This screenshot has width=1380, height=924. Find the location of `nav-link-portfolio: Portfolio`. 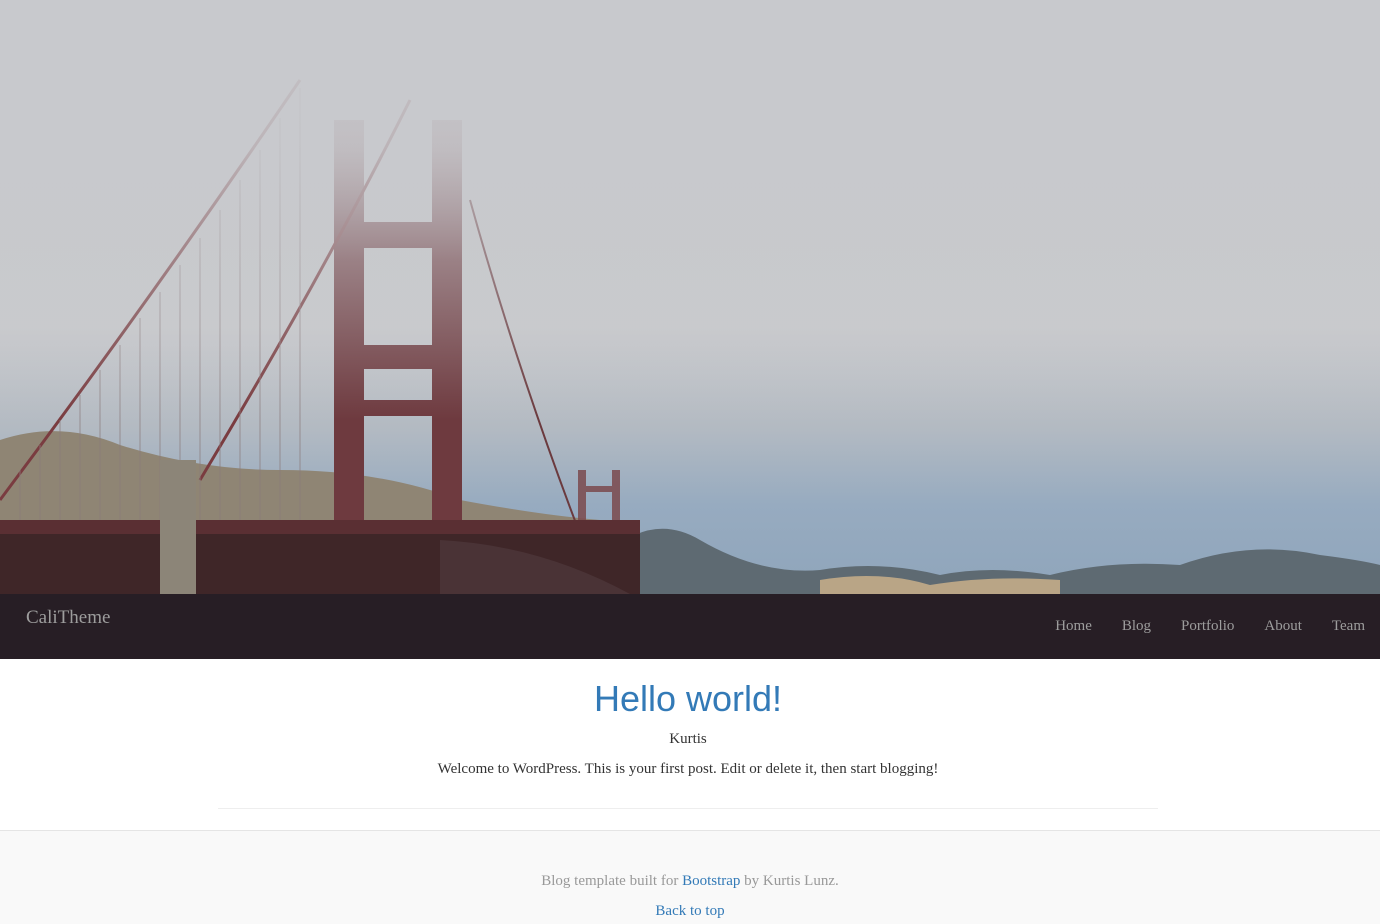

nav-link-portfolio: Portfolio is located at coordinates (1207, 626).